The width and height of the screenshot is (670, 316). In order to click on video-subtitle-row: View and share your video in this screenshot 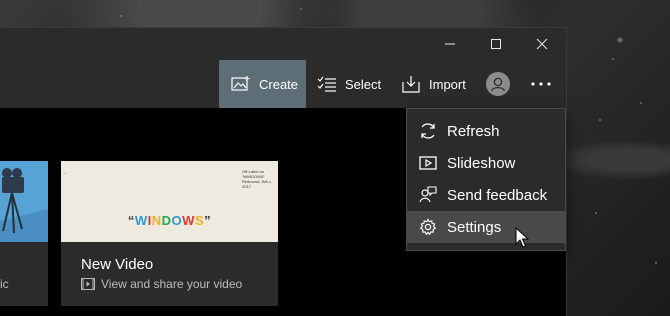, I will do `click(161, 284)`.